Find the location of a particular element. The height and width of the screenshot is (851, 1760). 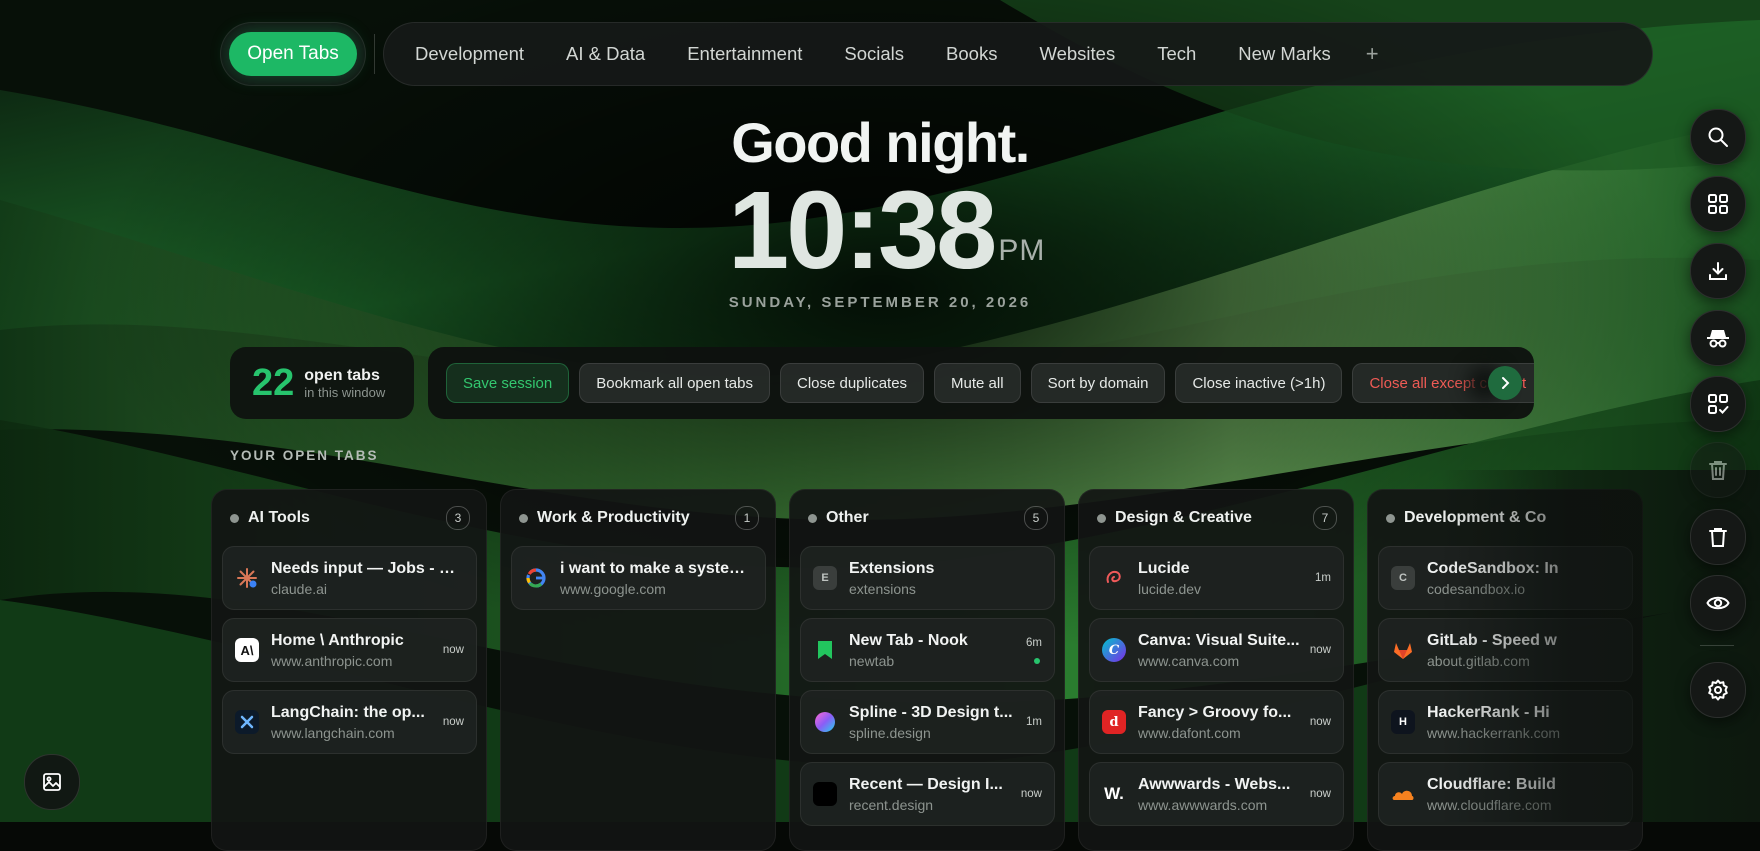

group-title: Work & Productivity is located at coordinates (613, 517).